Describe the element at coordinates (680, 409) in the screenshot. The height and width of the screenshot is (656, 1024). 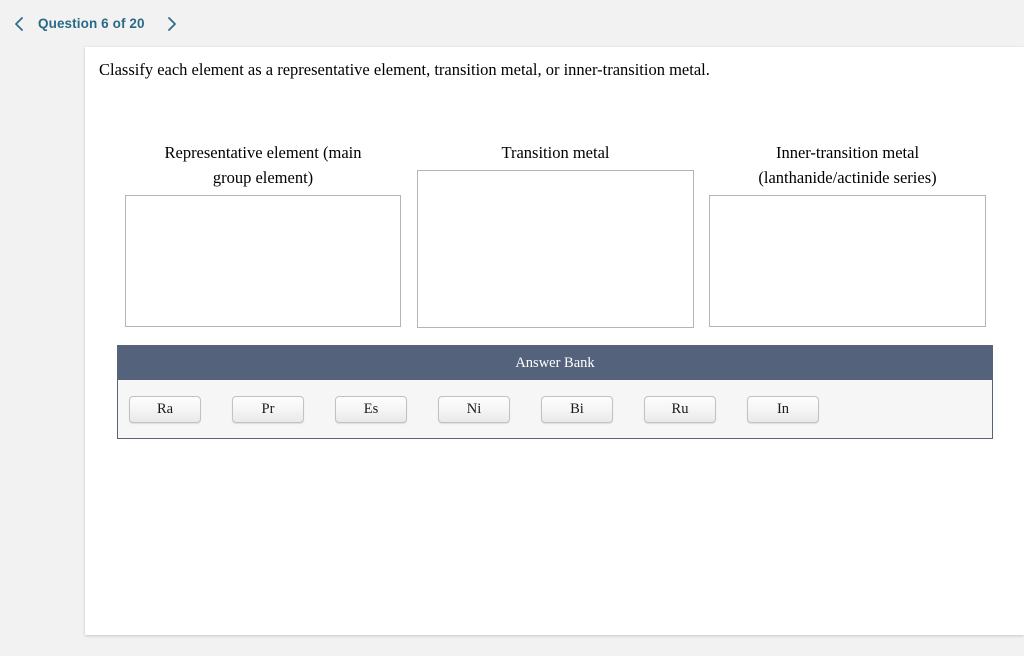
I see `answer-tile: Ru` at that location.